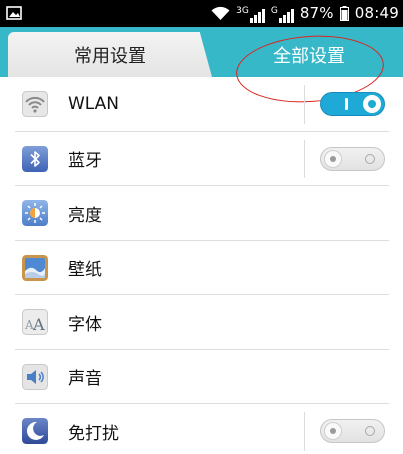 Image resolution: width=403 pixels, height=454 pixels. Describe the element at coordinates (352, 104) in the screenshot. I see `wlan-toggle` at that location.